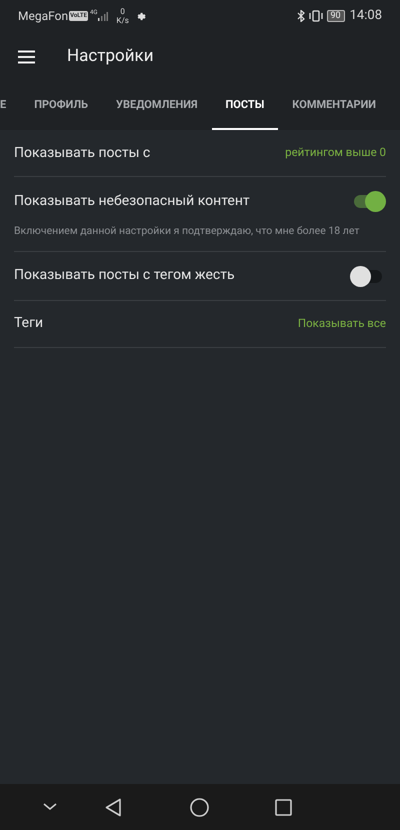 The width and height of the screenshot is (400, 830). I want to click on battery-icon: 90, so click(335, 16).